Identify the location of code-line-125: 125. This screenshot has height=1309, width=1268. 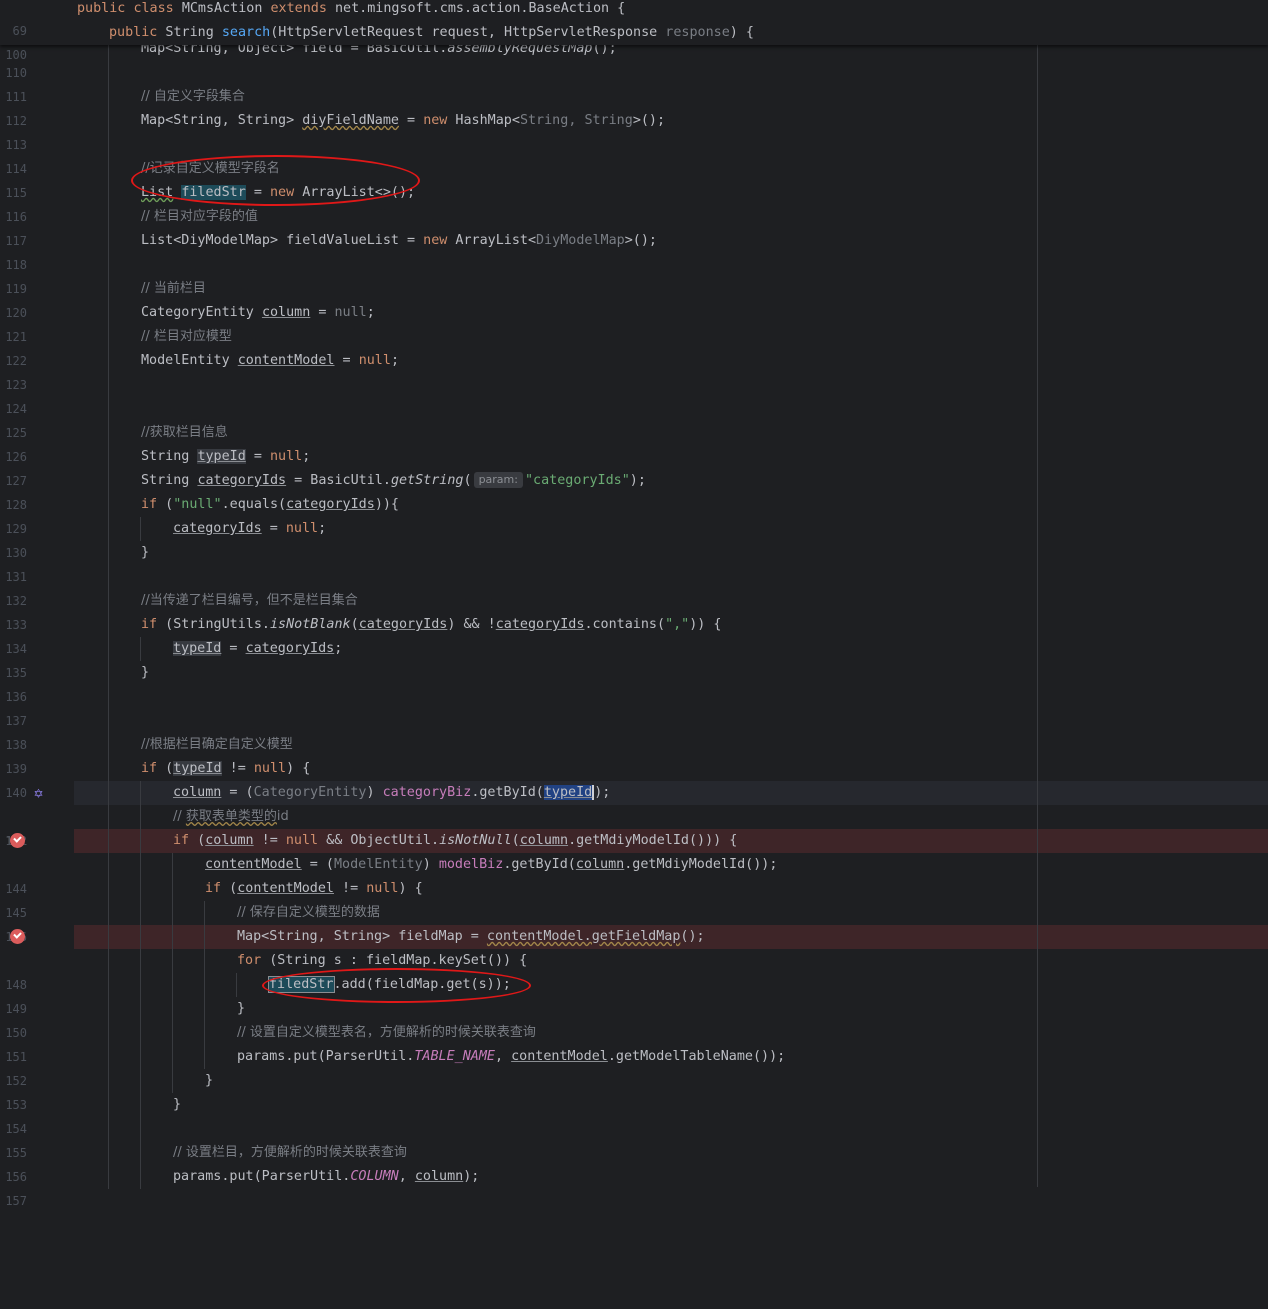
(634, 418).